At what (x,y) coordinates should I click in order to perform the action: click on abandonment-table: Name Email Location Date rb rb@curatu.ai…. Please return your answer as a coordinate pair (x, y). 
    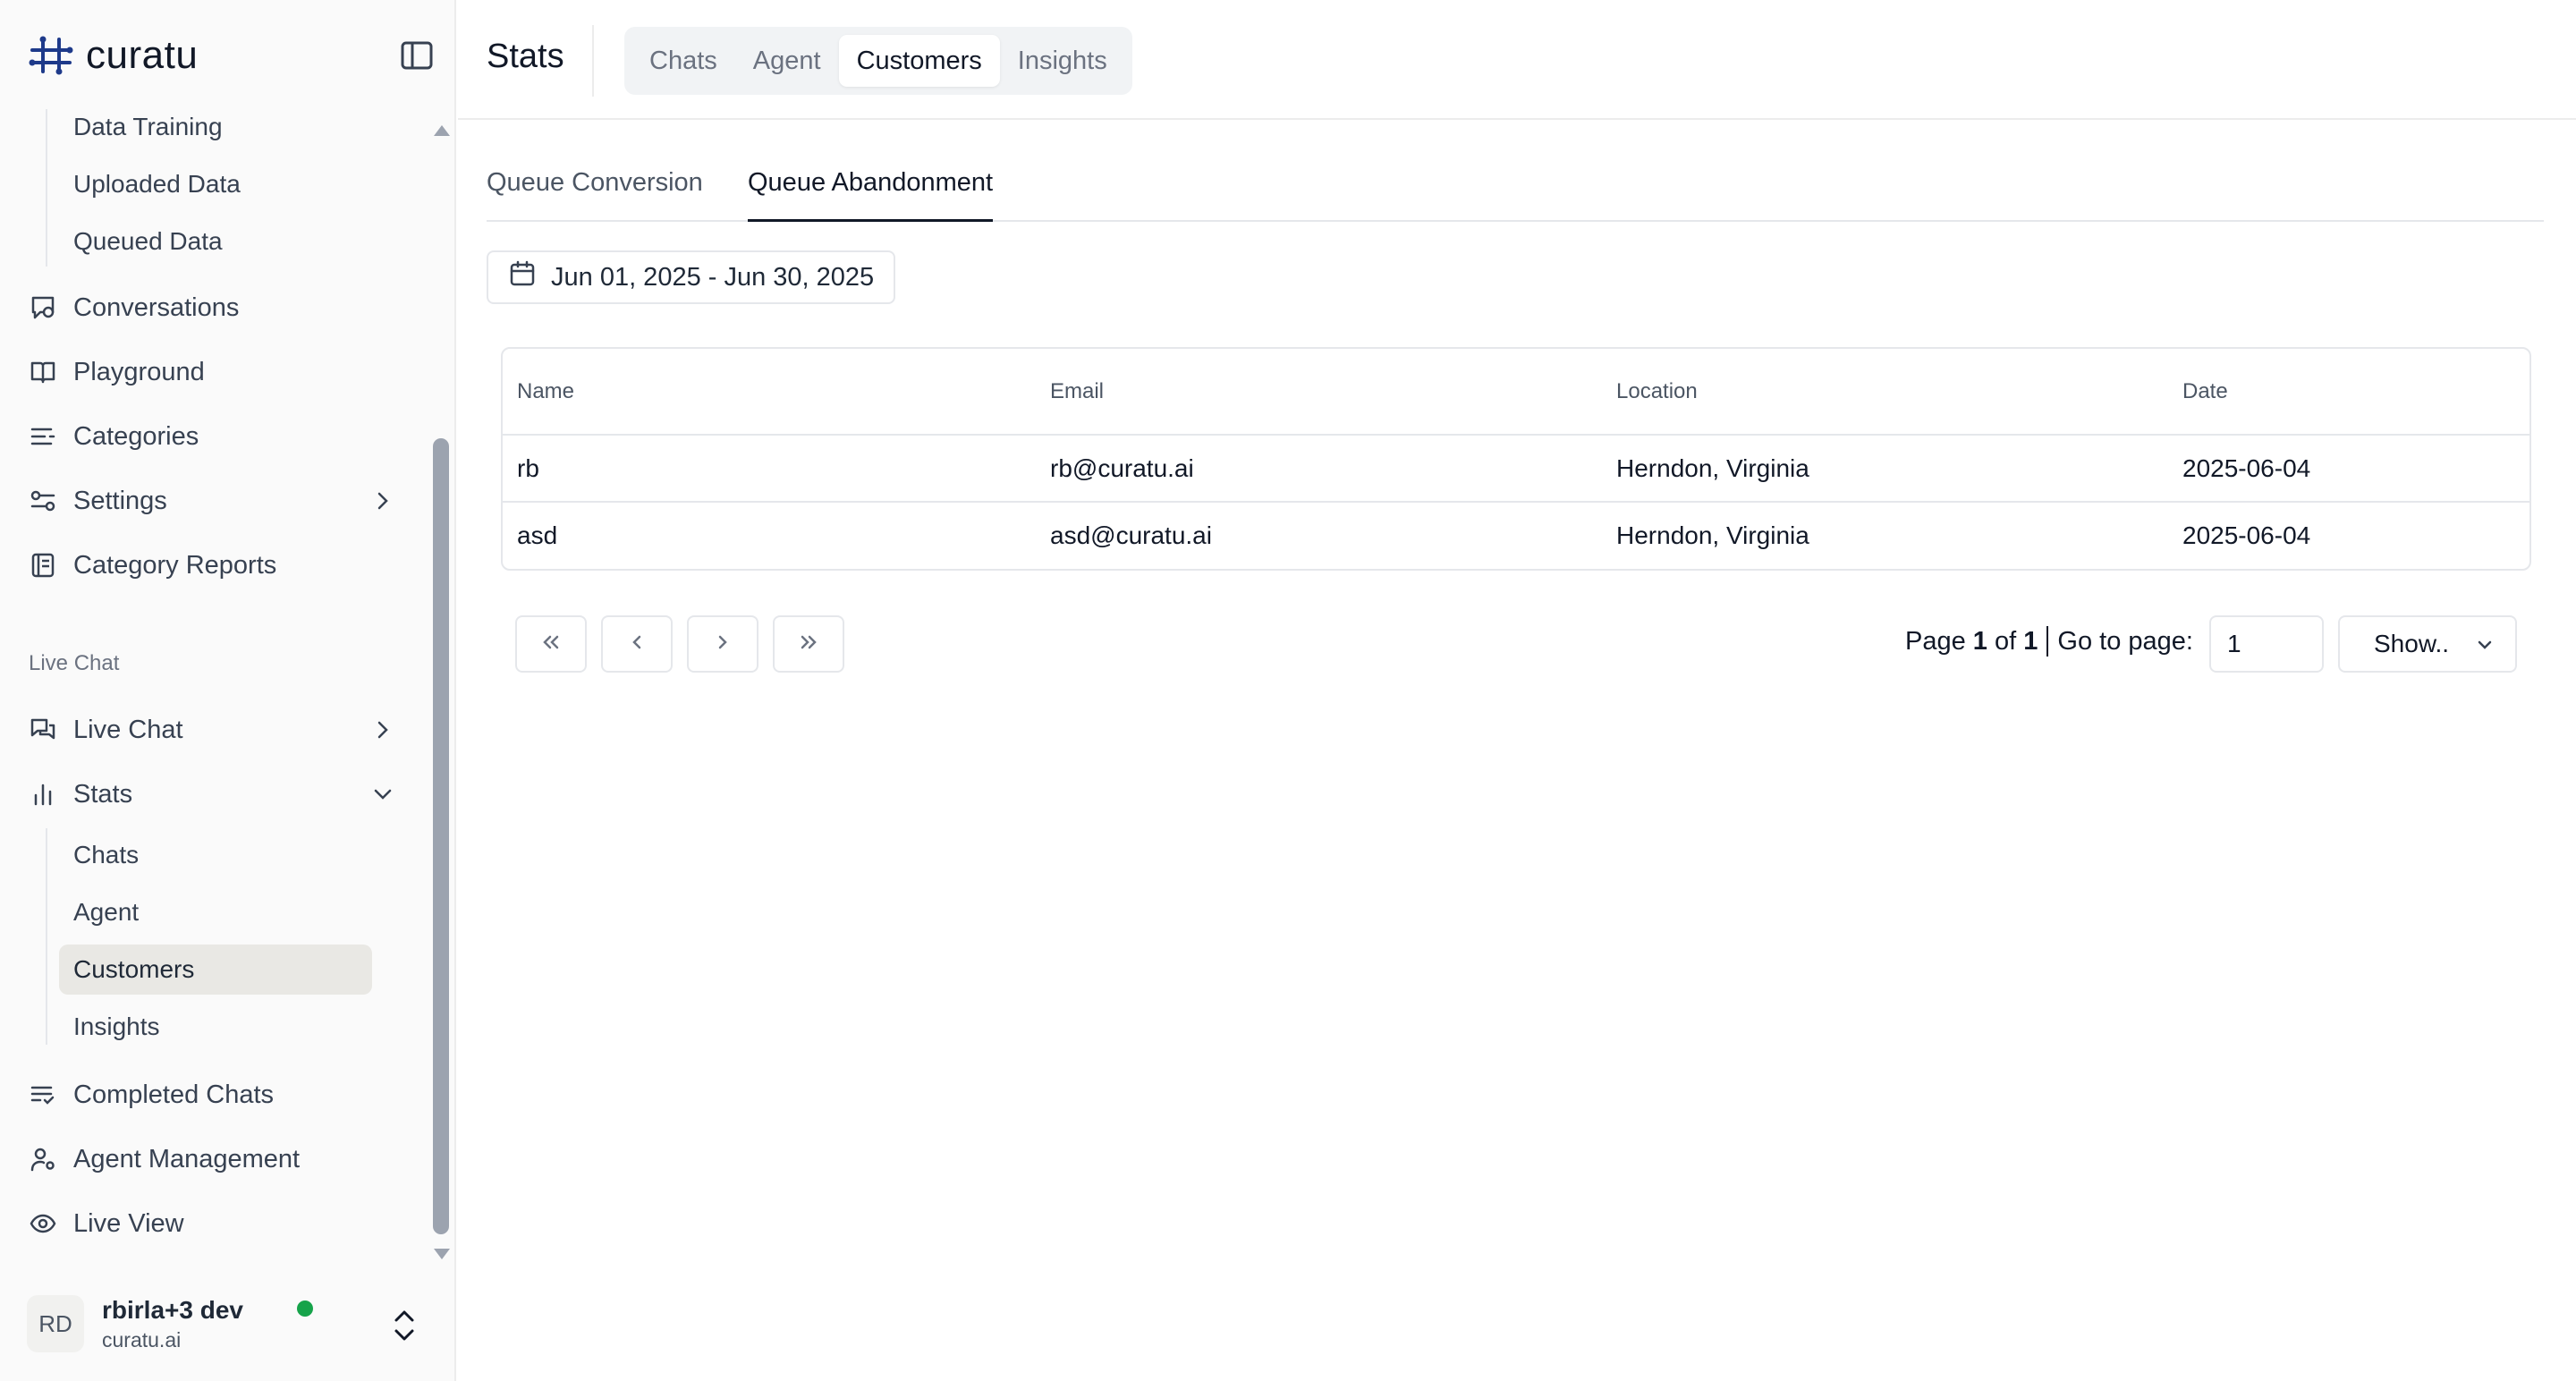
    Looking at the image, I should click on (1516, 459).